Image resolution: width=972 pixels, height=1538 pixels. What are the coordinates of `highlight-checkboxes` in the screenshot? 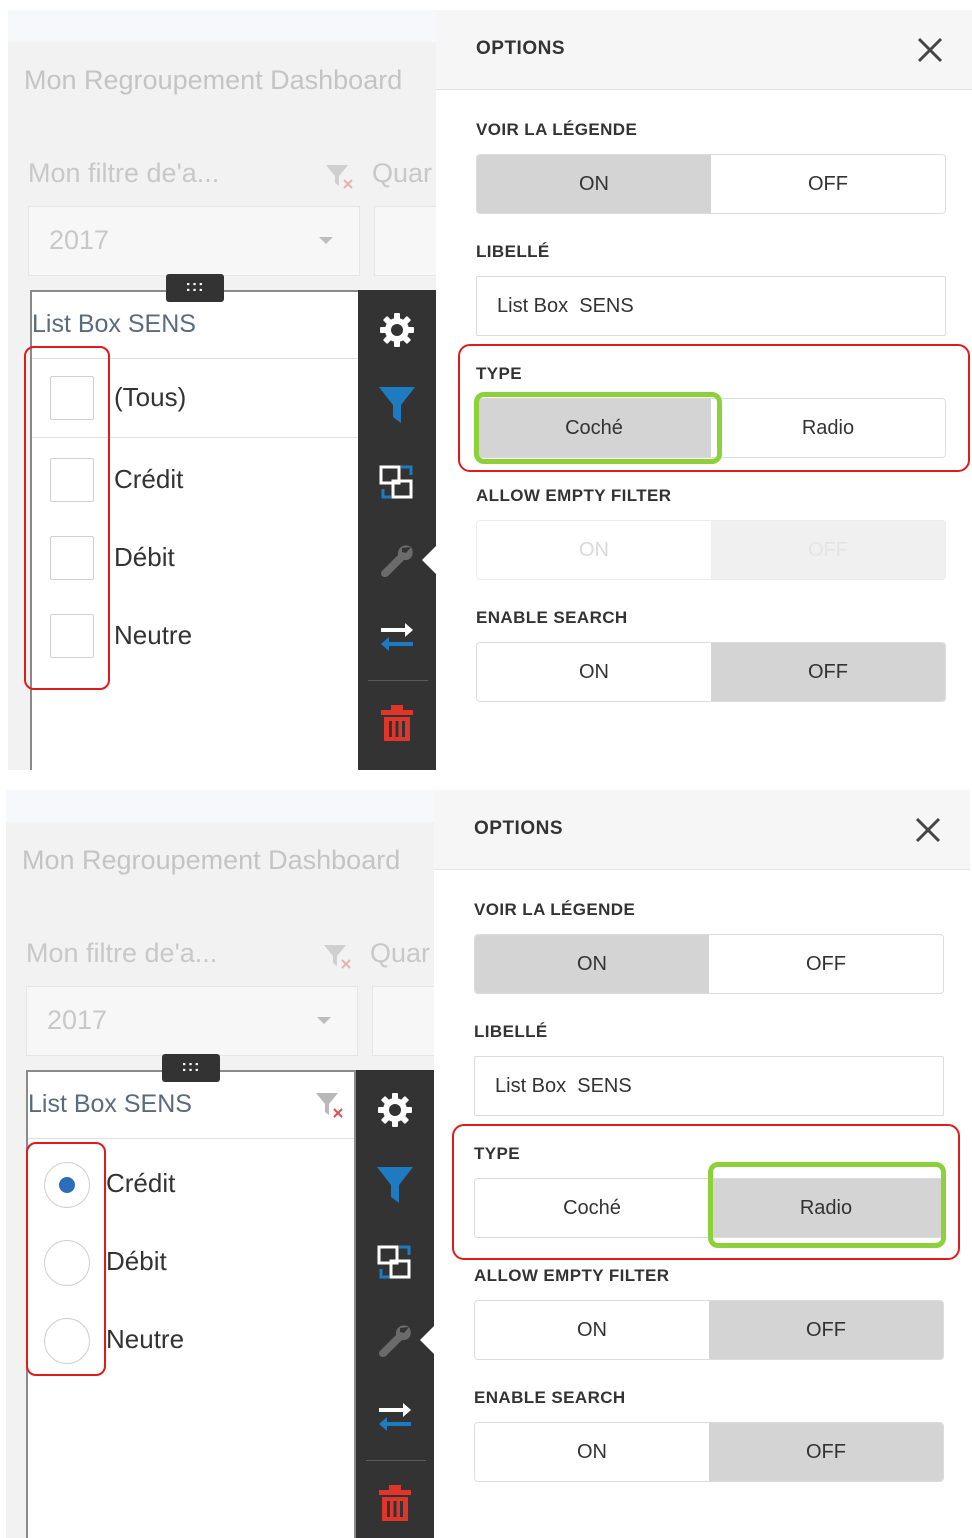 It's located at (67, 518).